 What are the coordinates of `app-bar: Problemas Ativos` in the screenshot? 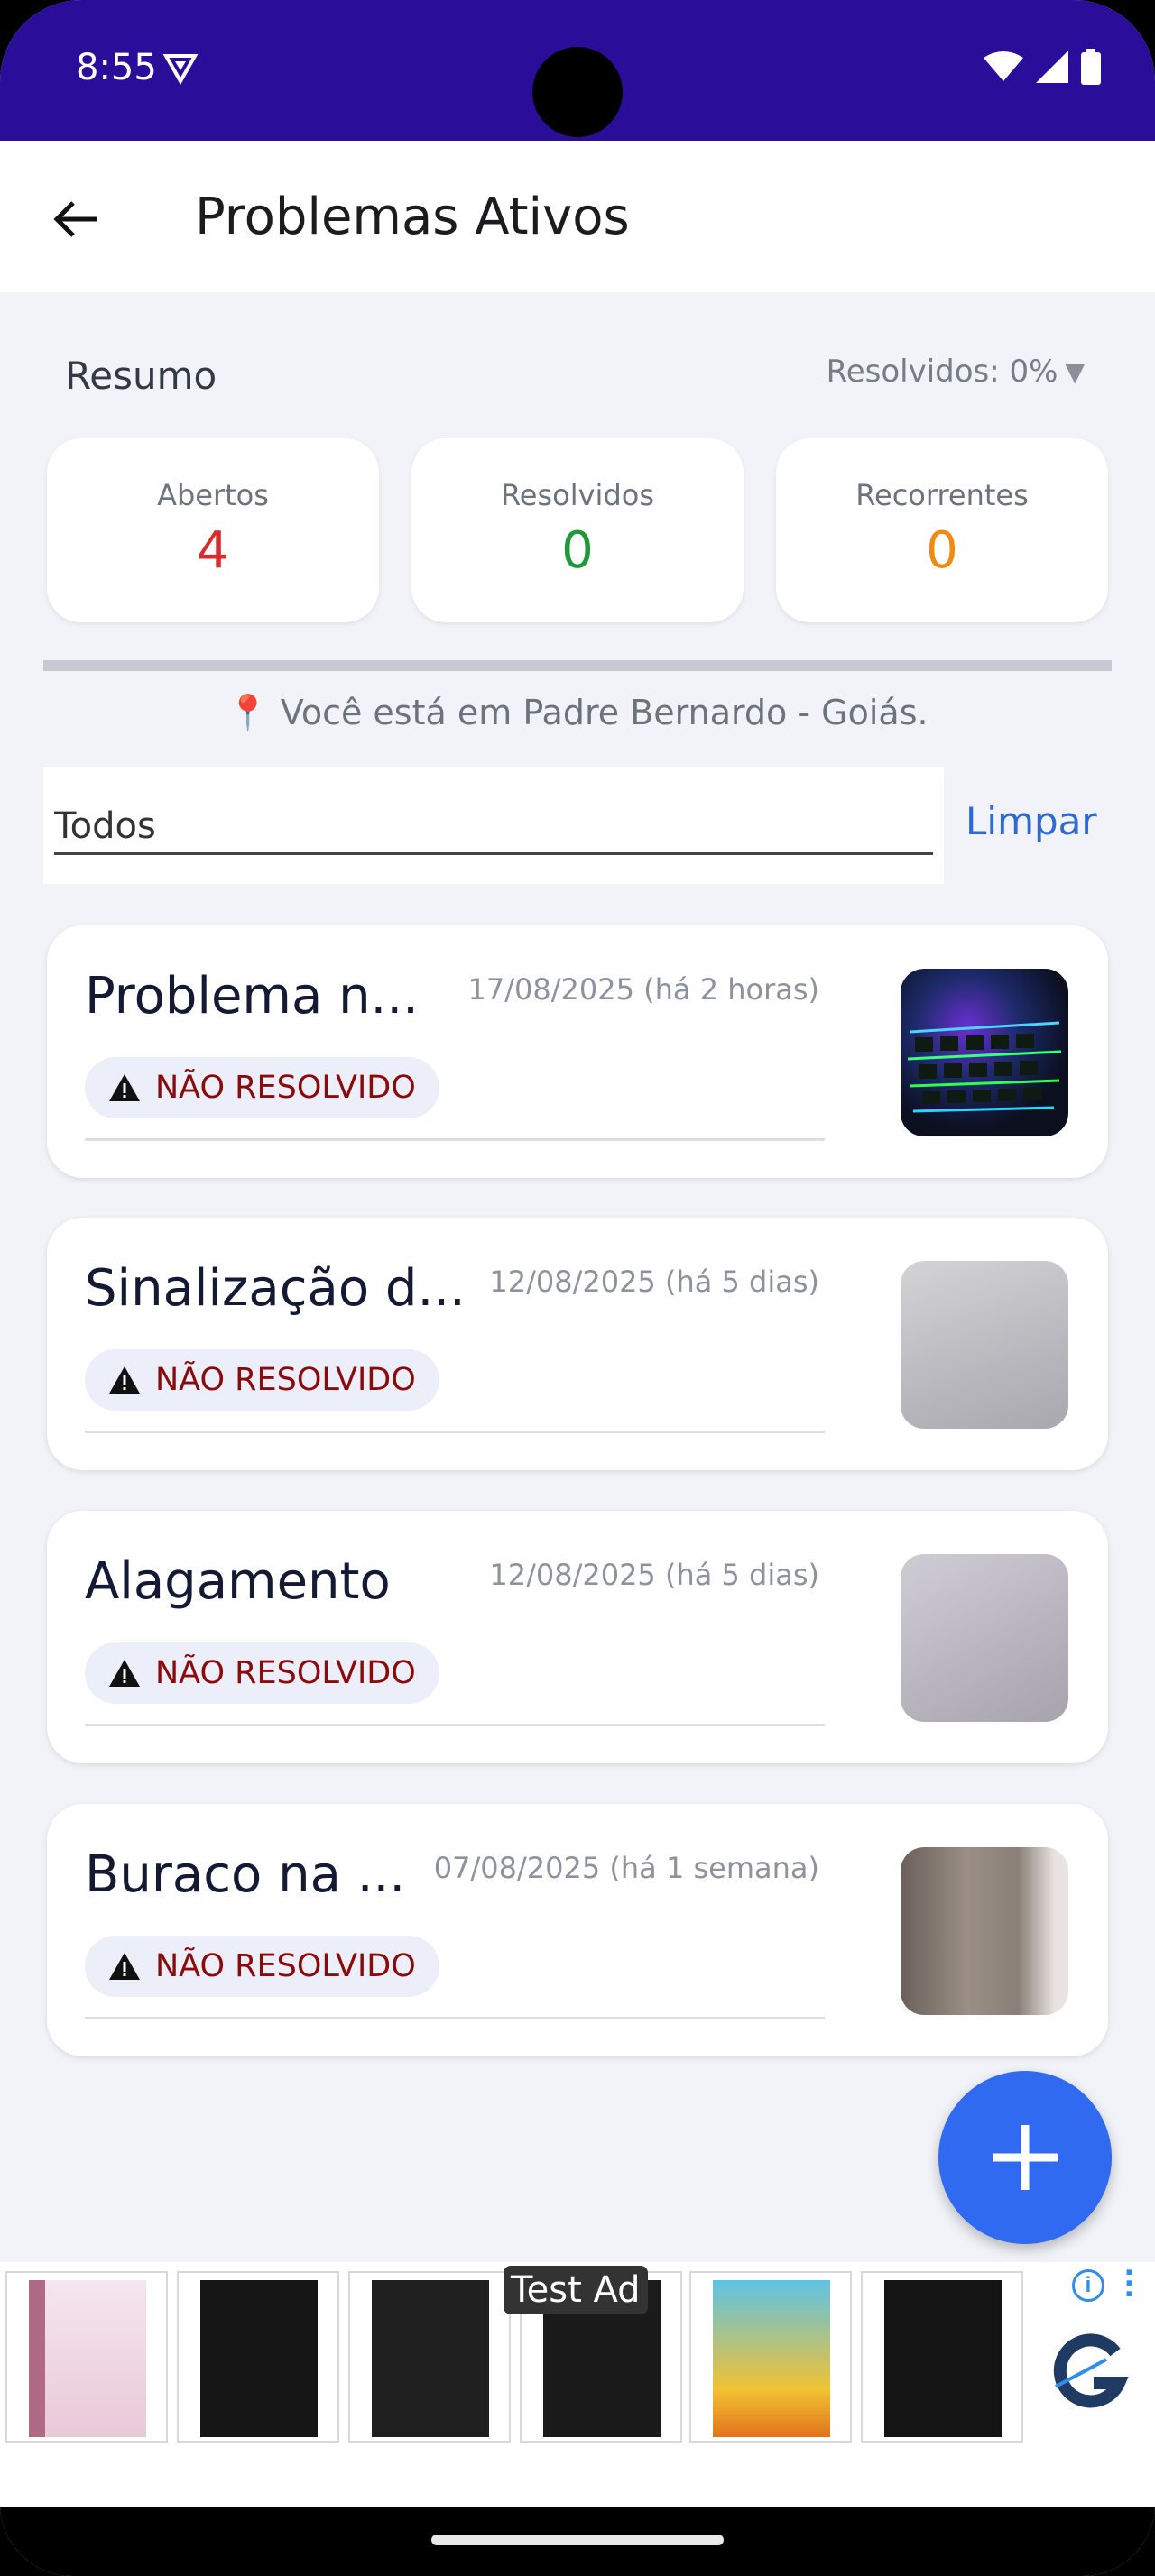 It's located at (577, 217).